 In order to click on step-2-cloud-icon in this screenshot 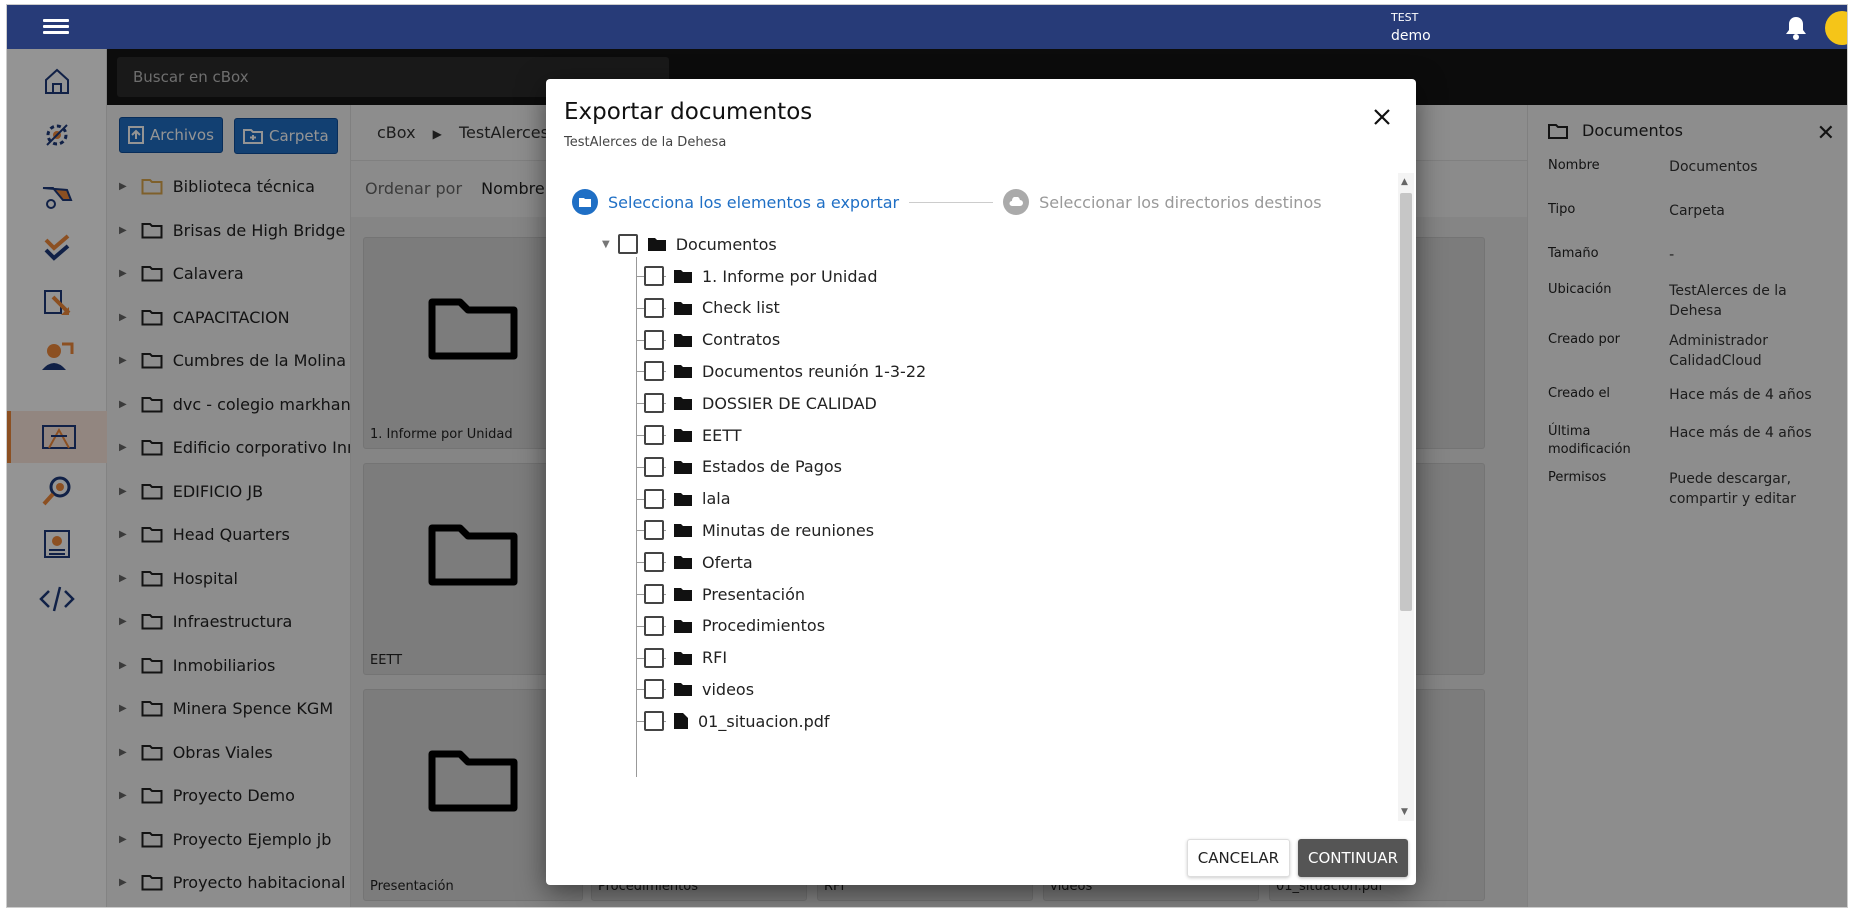, I will do `click(1016, 202)`.